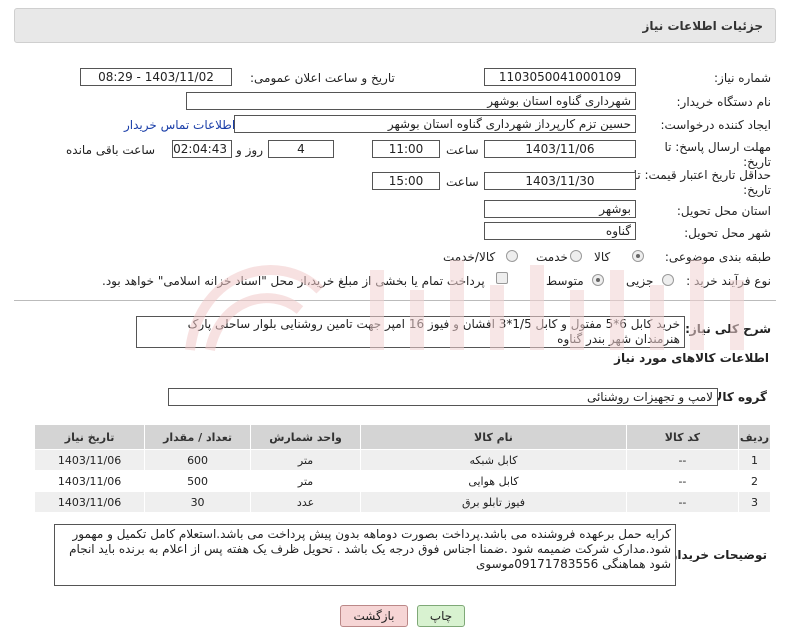  What do you see at coordinates (443, 397) in the screenshot?
I see `goods-group-field: لامپ و تجهیزات روشنائی` at bounding box center [443, 397].